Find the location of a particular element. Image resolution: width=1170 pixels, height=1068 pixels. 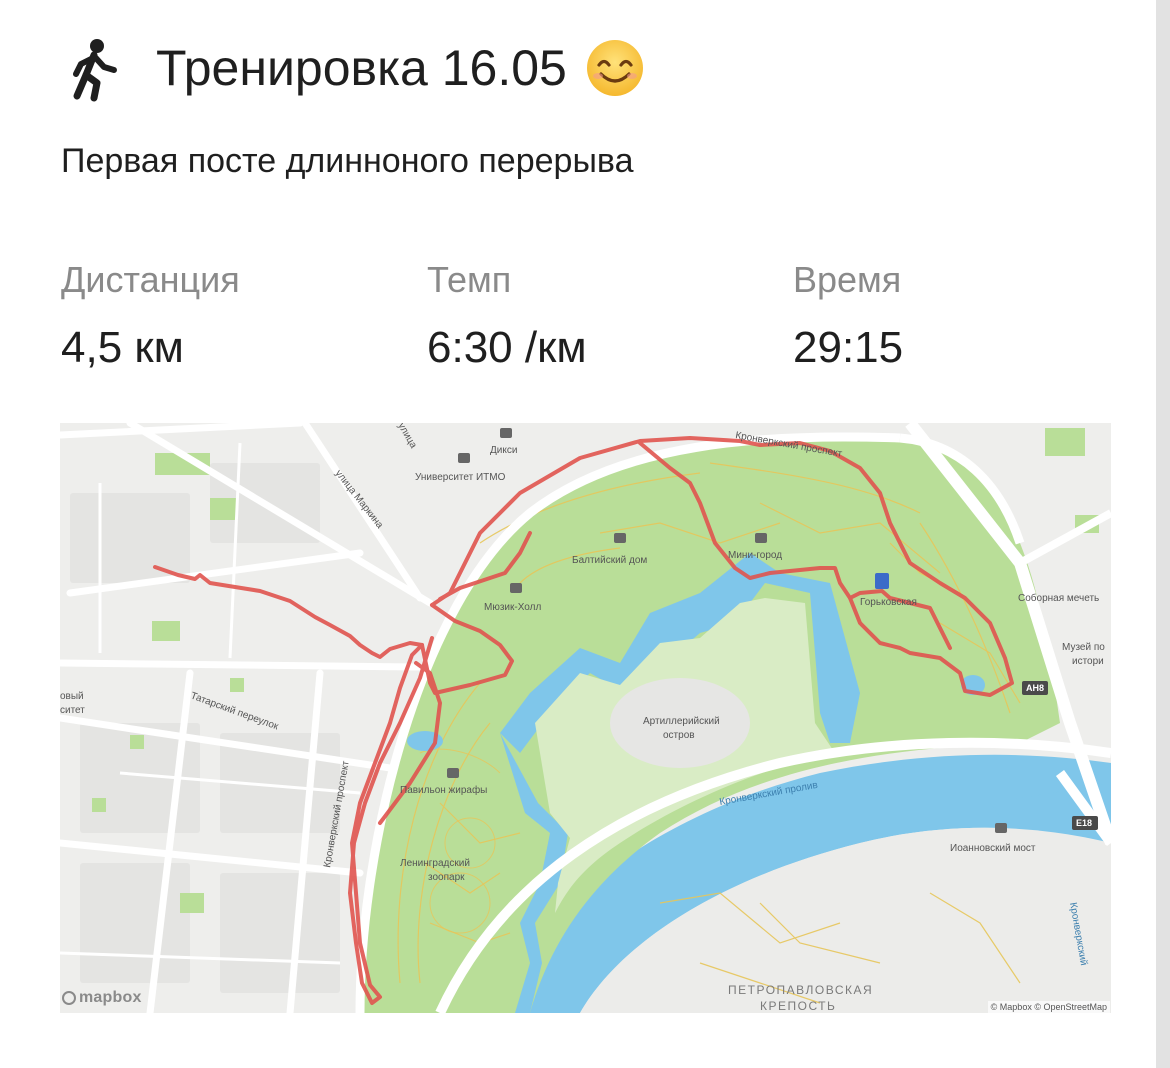

workout-header: Тренировка 16.05 is located at coordinates (354, 68).